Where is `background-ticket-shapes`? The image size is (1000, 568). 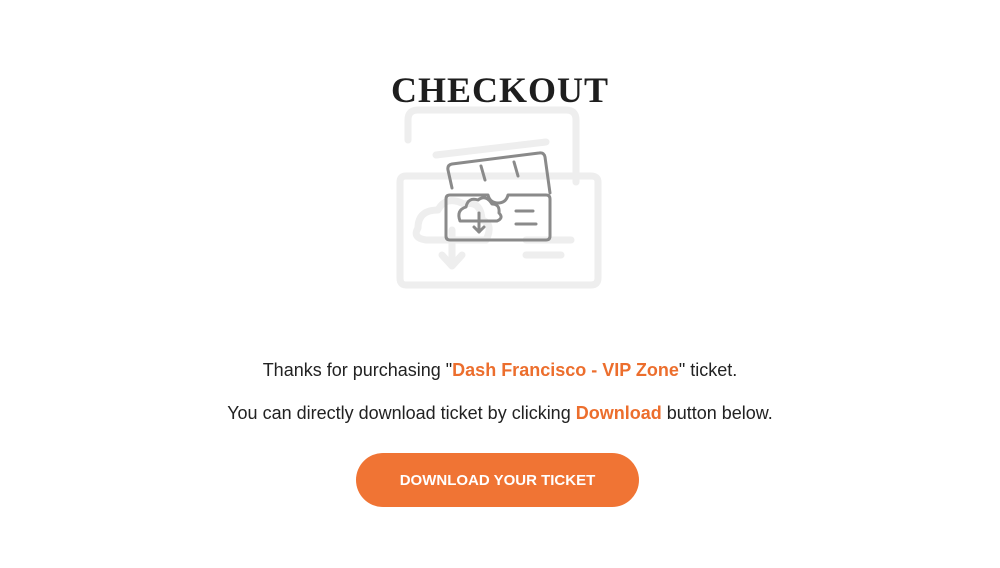 background-ticket-shapes is located at coordinates (499, 197).